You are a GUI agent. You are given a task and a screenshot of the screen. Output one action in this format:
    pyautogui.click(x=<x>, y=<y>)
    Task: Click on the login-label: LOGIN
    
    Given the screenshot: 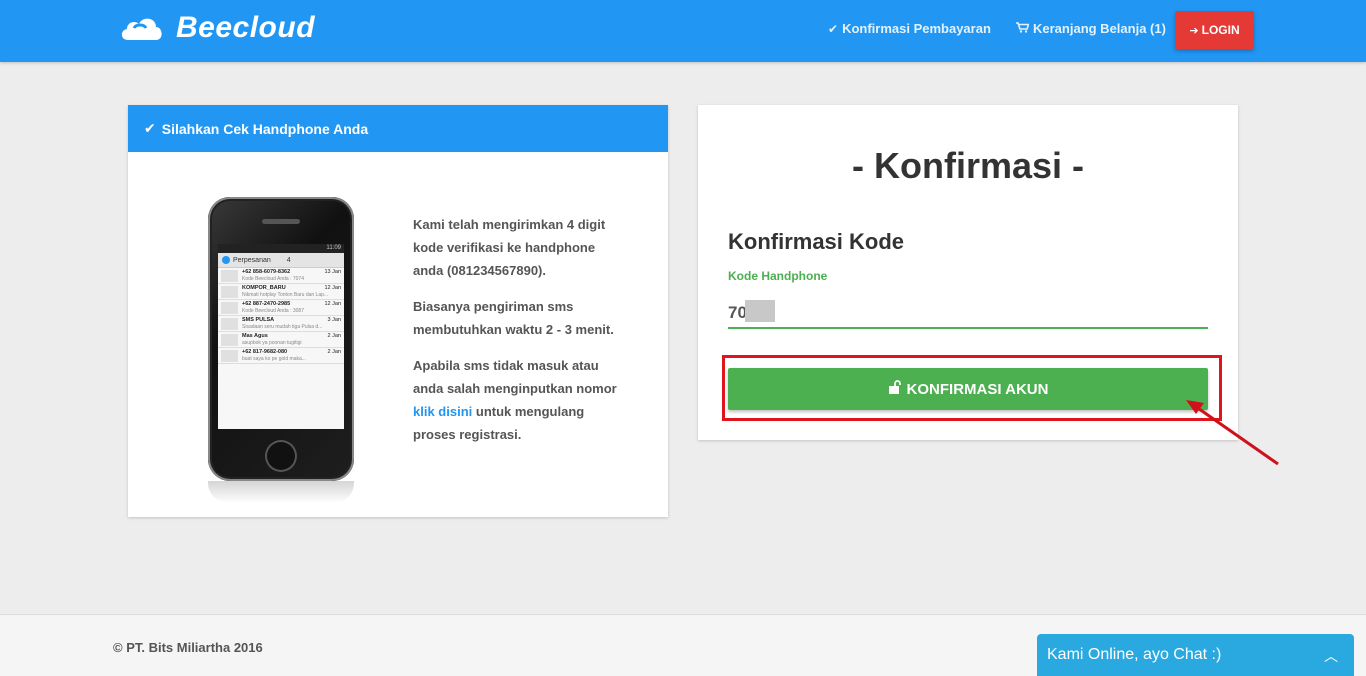 What is the action you would take?
    pyautogui.click(x=1220, y=30)
    